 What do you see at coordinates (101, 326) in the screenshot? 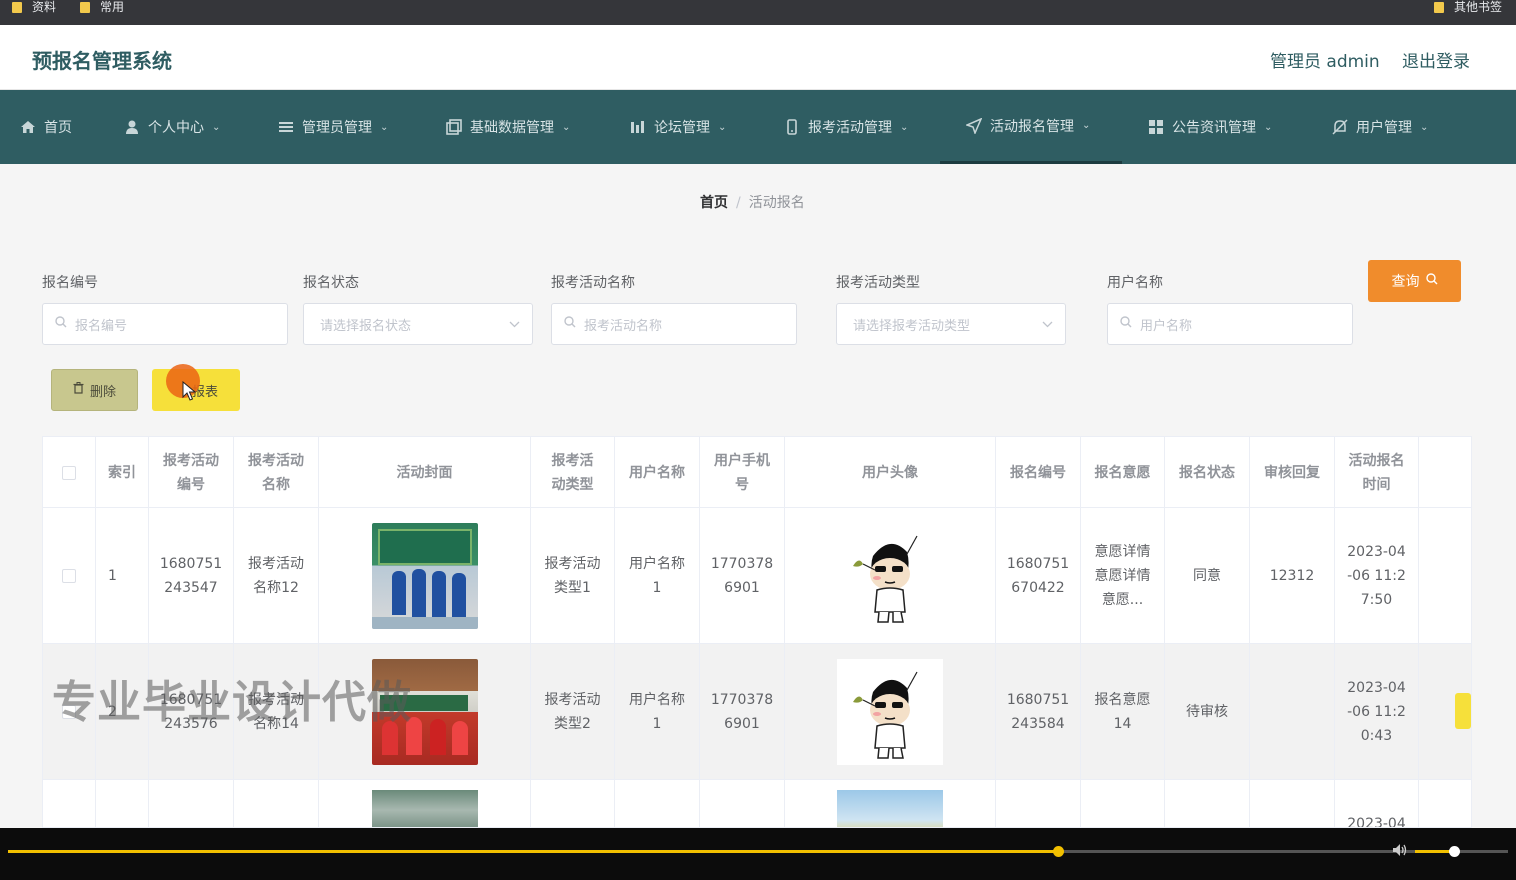
I see `enroll-no-placeholder: 报名编号` at bounding box center [101, 326].